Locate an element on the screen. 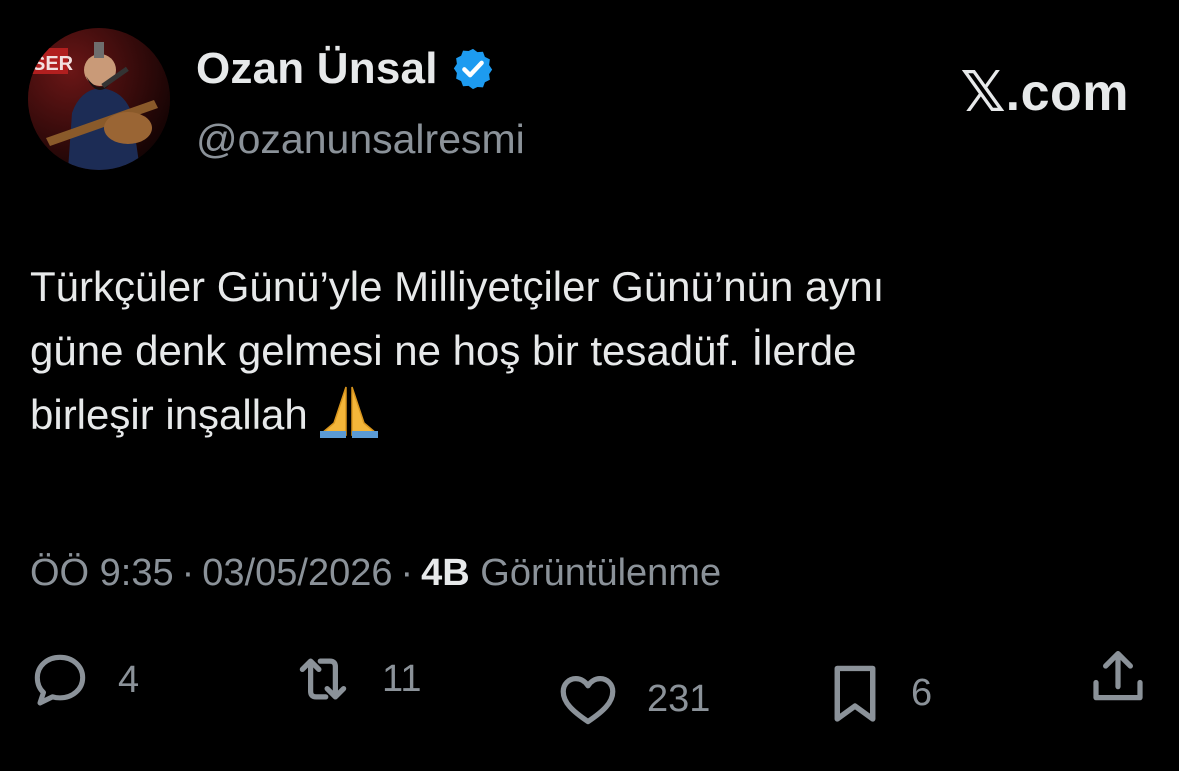 The width and height of the screenshot is (1179, 771). tweet-text-line-content: birleşir inşallah is located at coordinates (169, 414).